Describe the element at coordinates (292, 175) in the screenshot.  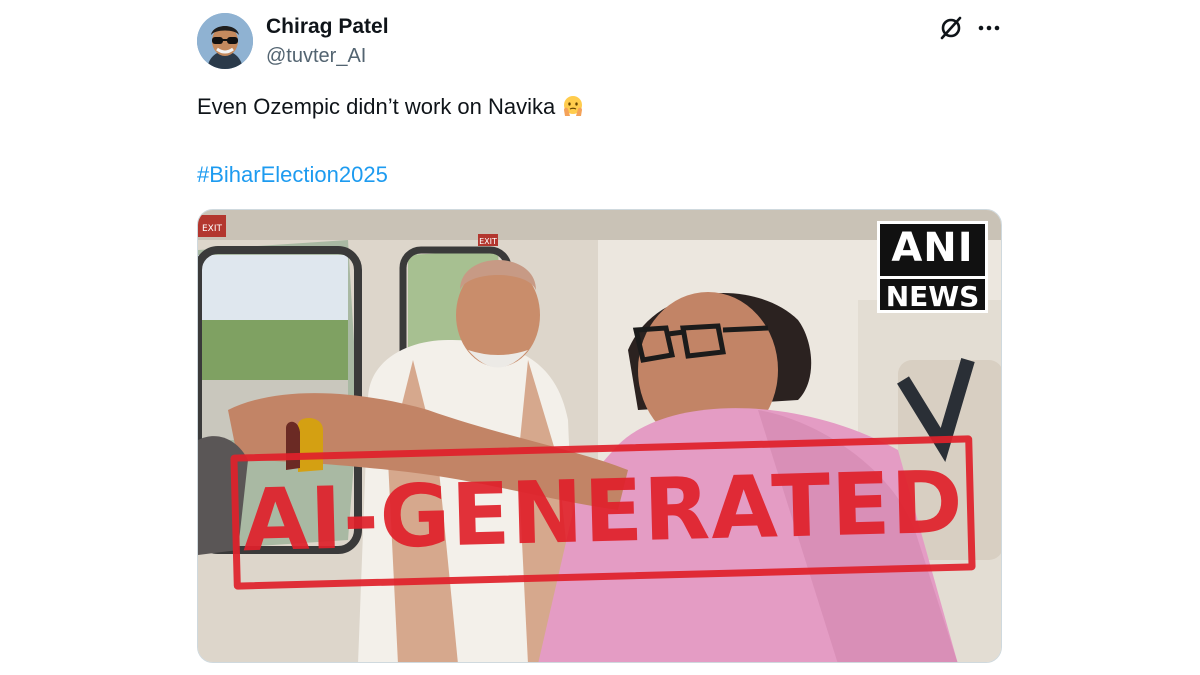
I see `hashtag-link: #BiharElection2025` at that location.